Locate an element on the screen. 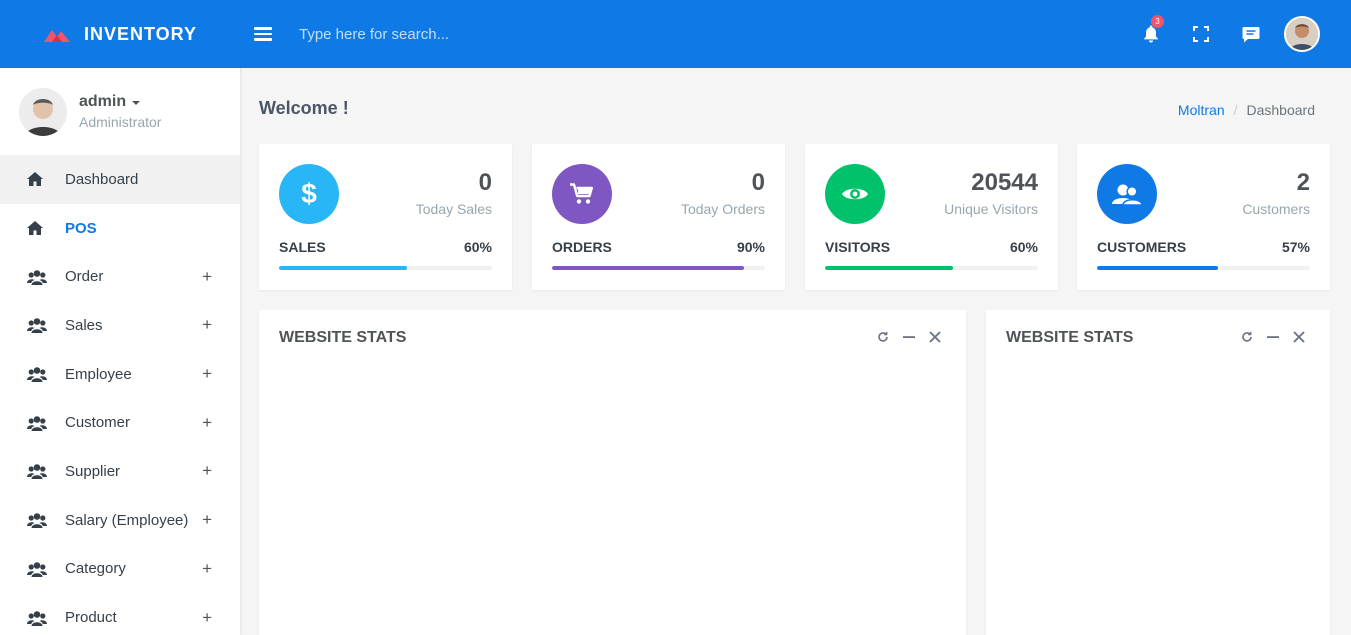 Image resolution: width=1351 pixels, height=635 pixels. sidebar-item-label: Sales is located at coordinates (84, 325).